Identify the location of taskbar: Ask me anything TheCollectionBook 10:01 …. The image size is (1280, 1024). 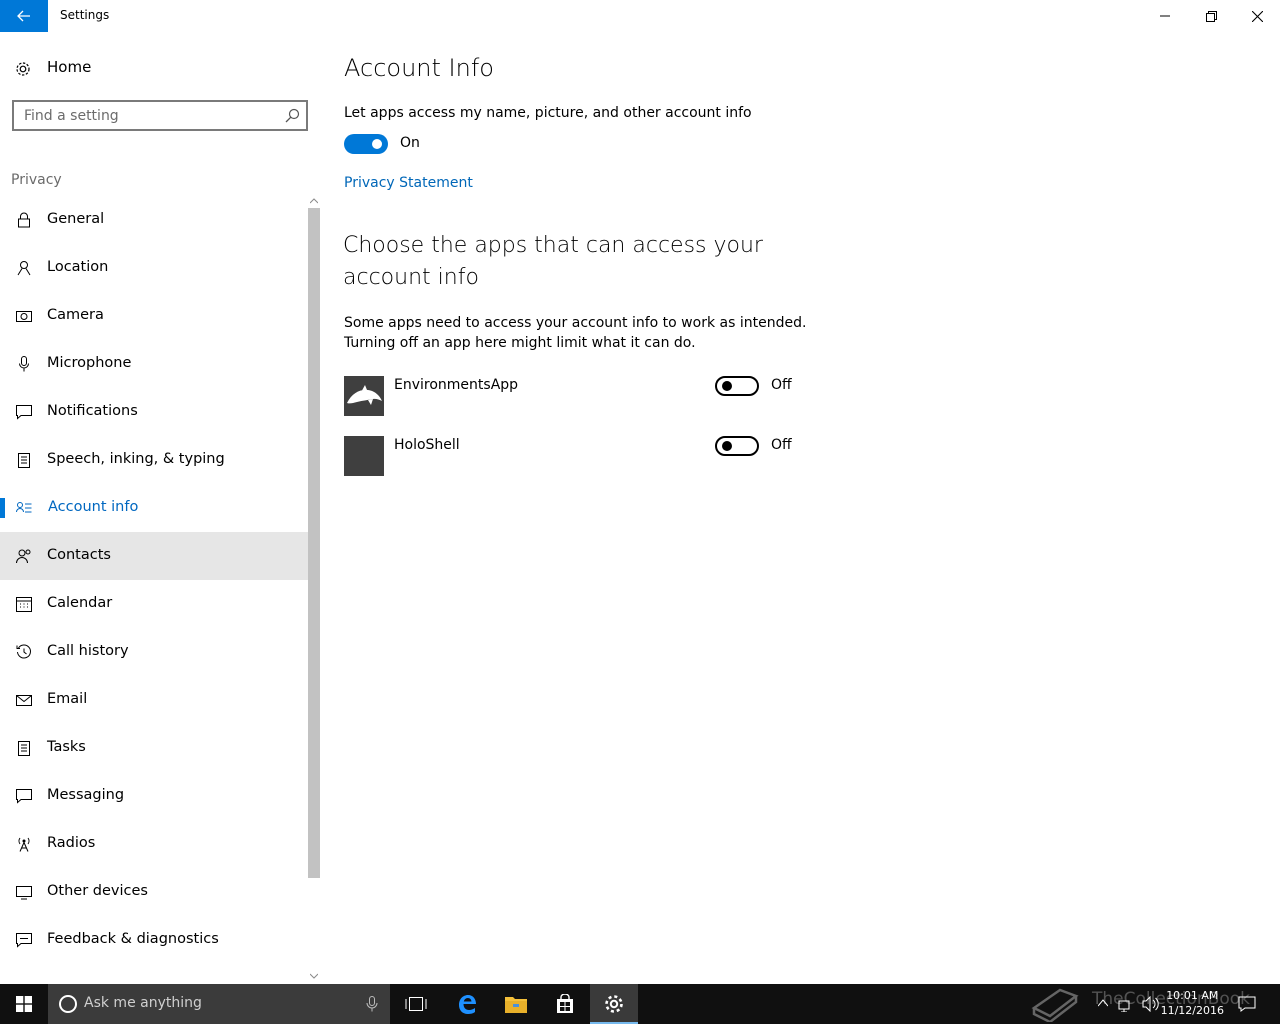
(640, 1004).